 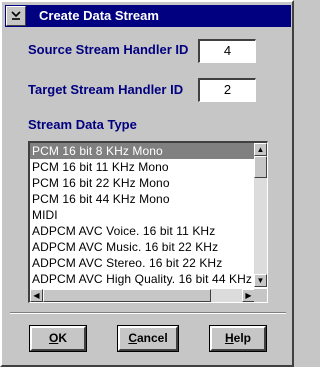 What do you see at coordinates (142, 263) in the screenshot?
I see `list-item: ADPCM AVC Stereo. 16 bit 22 KHz` at bounding box center [142, 263].